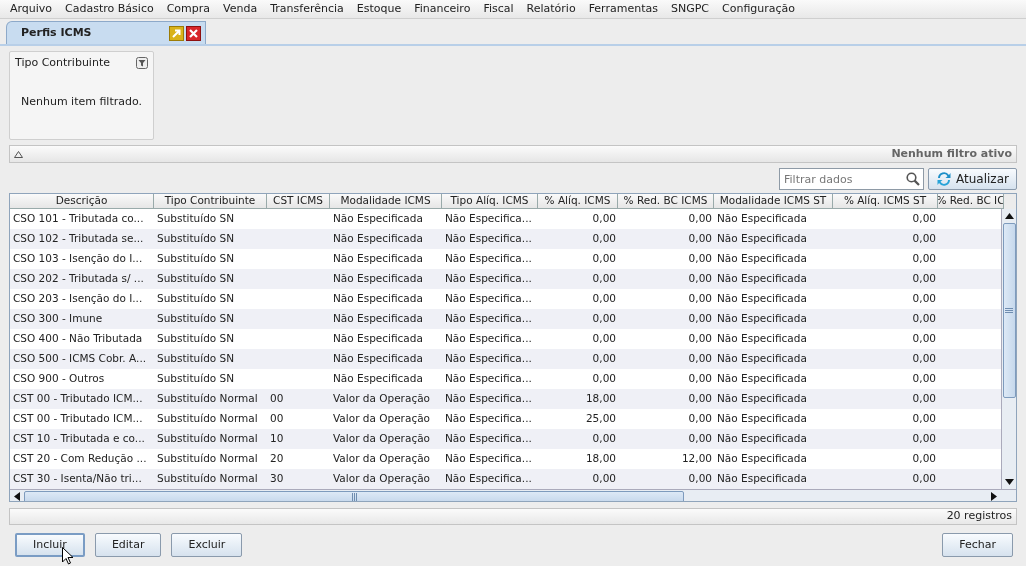 The height and width of the screenshot is (566, 1026). Describe the element at coordinates (979, 516) in the screenshot. I see `record-count: 20 registros` at that location.